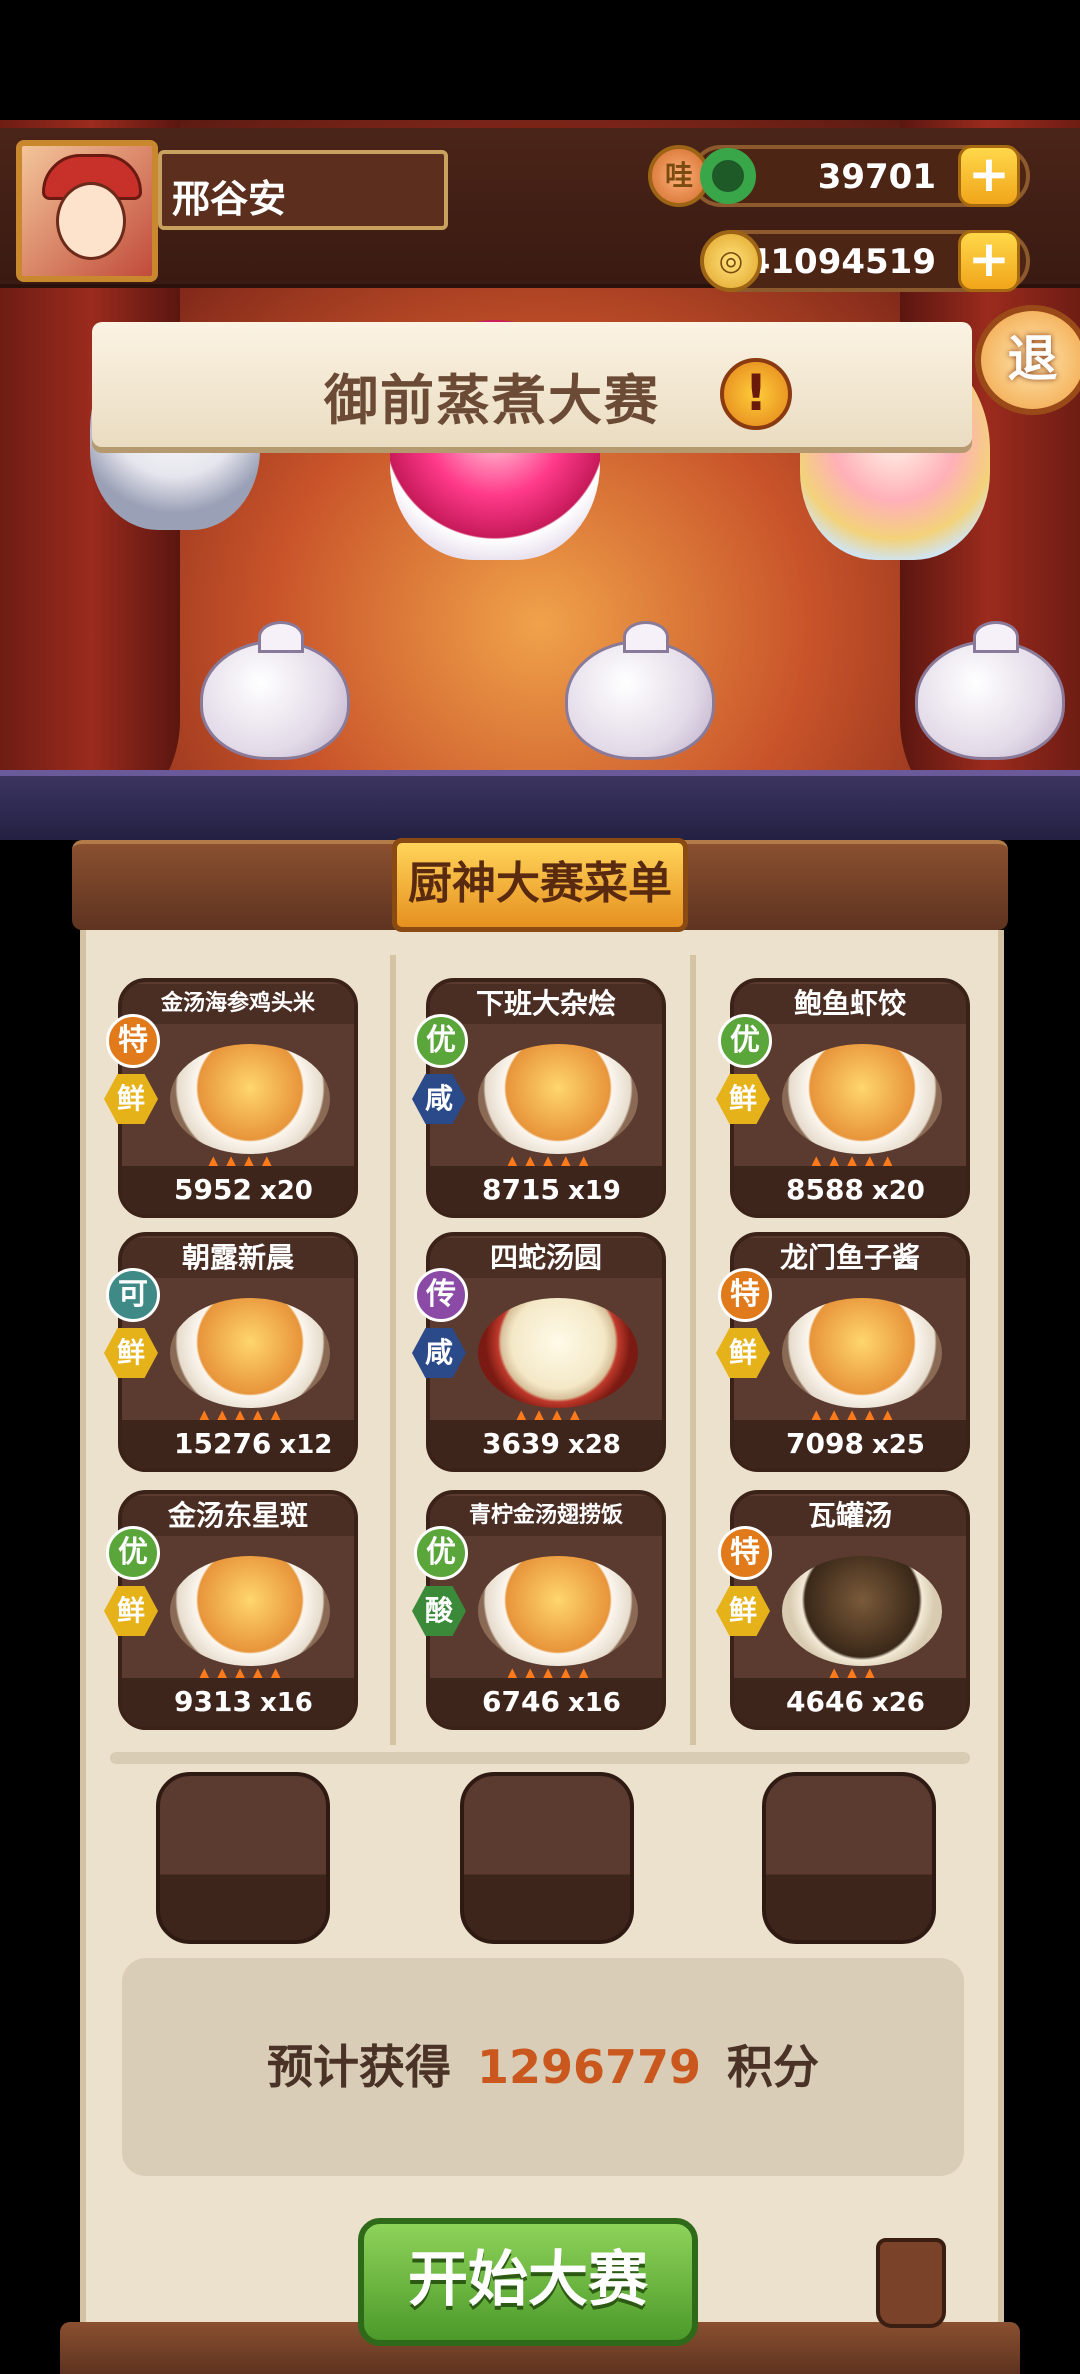 The height and width of the screenshot is (2374, 1080). Describe the element at coordinates (441, 1295) in the screenshot. I see `grade-badge: 传` at that location.